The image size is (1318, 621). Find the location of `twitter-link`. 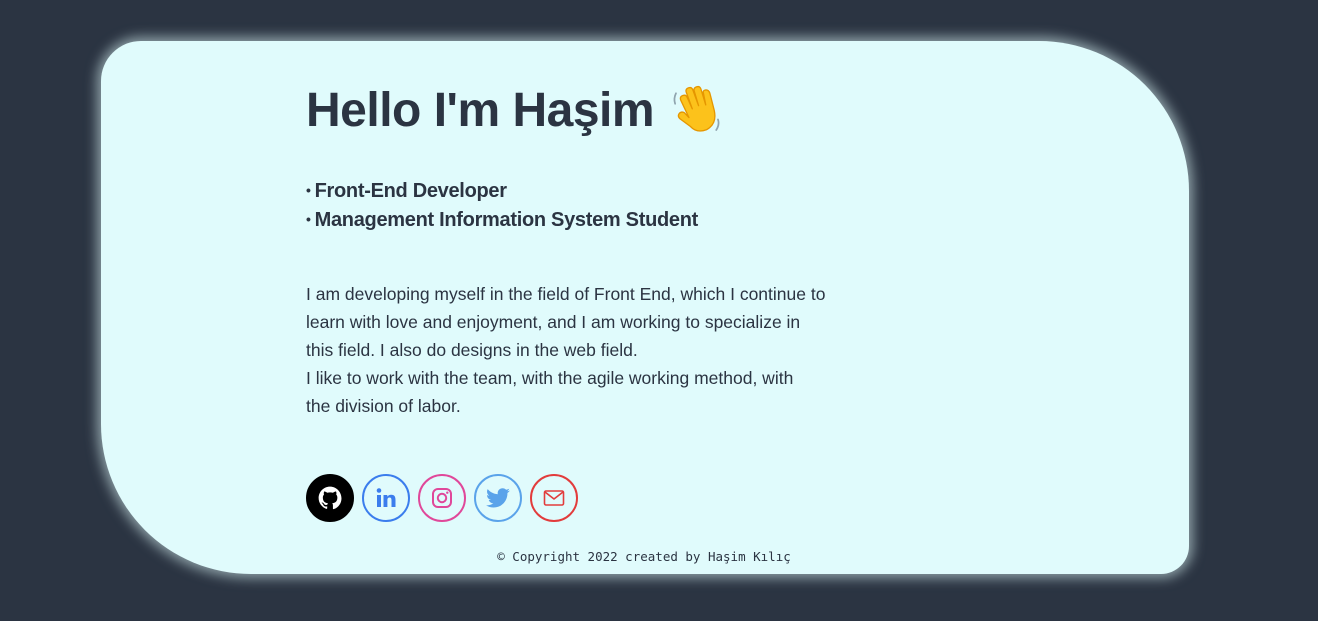

twitter-link is located at coordinates (498, 498).